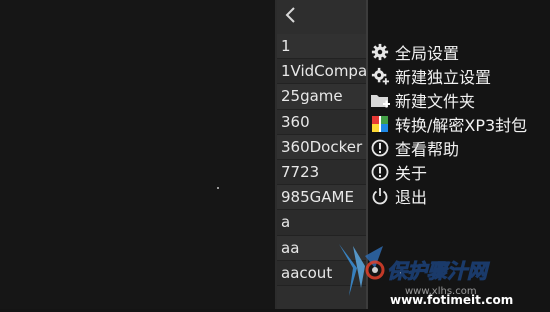 This screenshot has height=312, width=550. I want to click on folder-add-icon, so click(380, 100).